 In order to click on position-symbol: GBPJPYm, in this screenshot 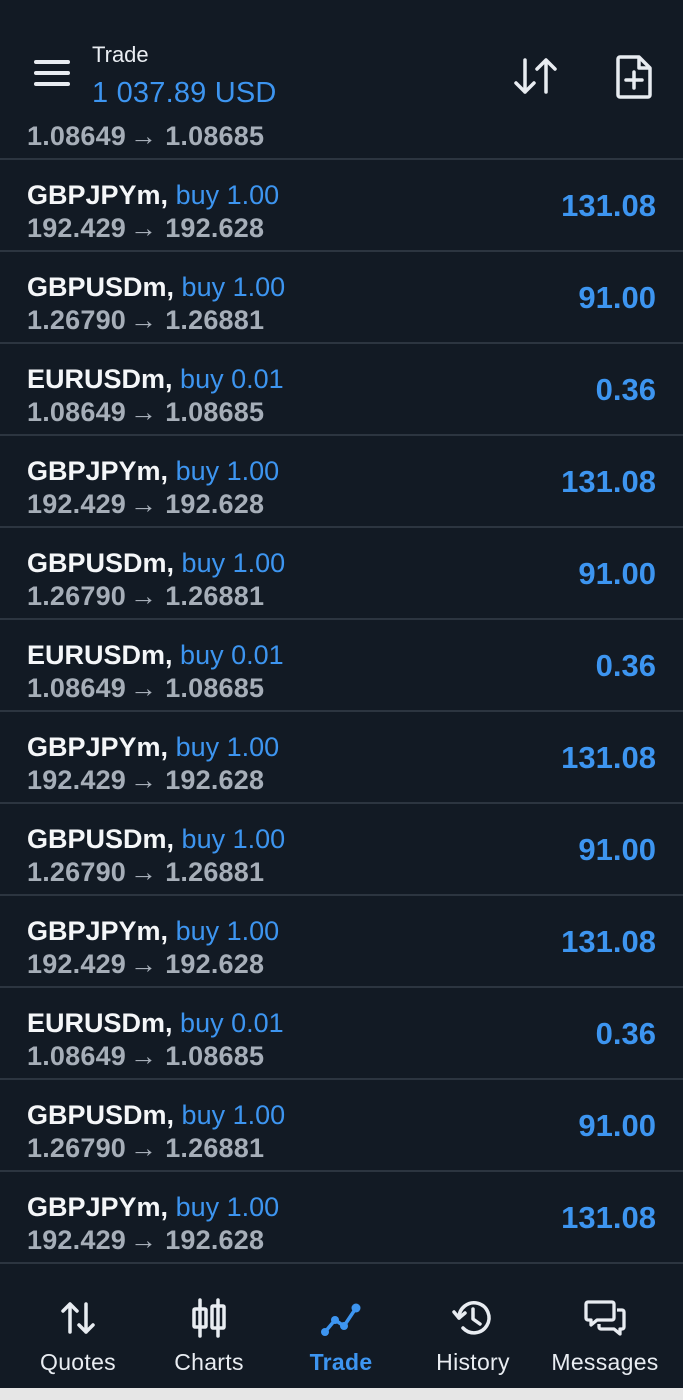, I will do `click(98, 931)`.